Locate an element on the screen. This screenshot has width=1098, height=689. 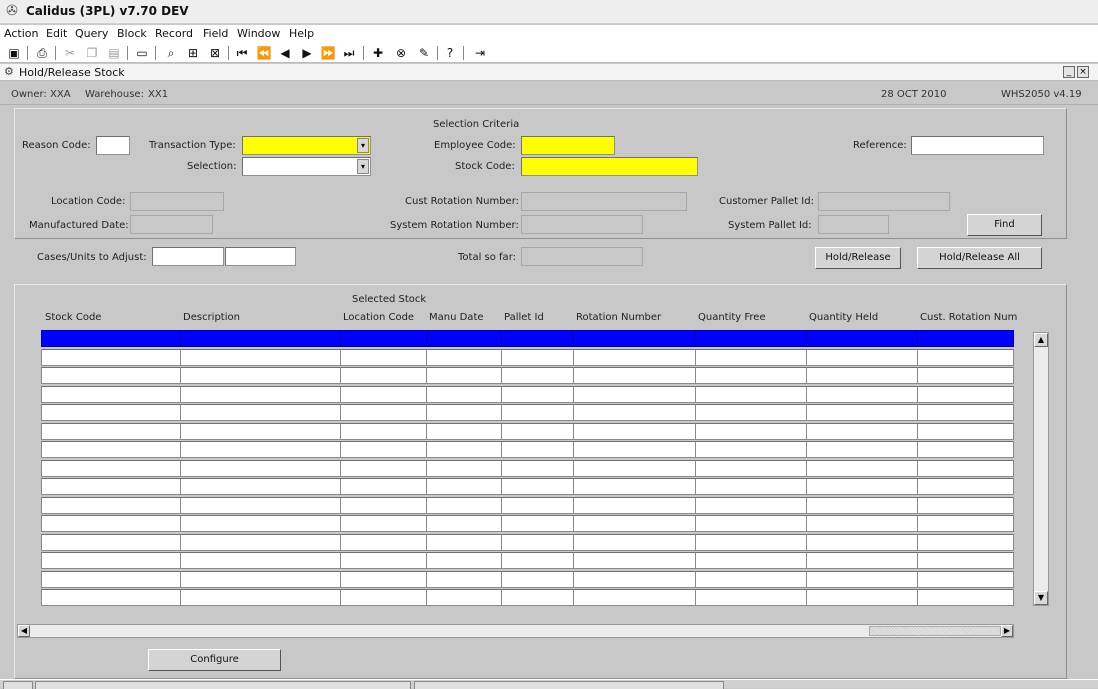
delete-record-icon: ⊗ is located at coordinates (401, 53).